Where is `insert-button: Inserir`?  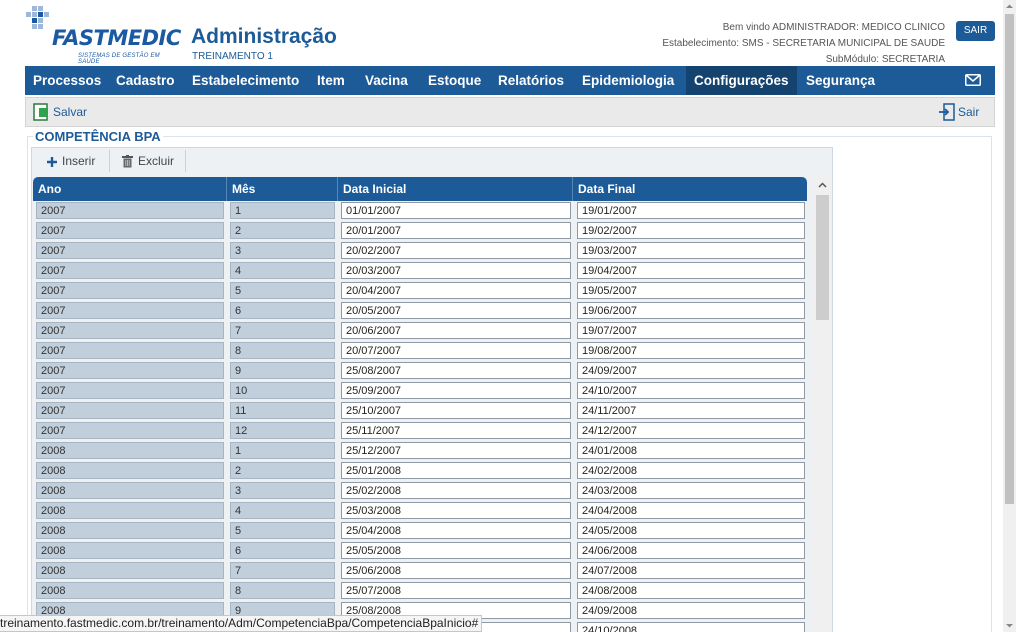 insert-button: Inserir is located at coordinates (69, 161).